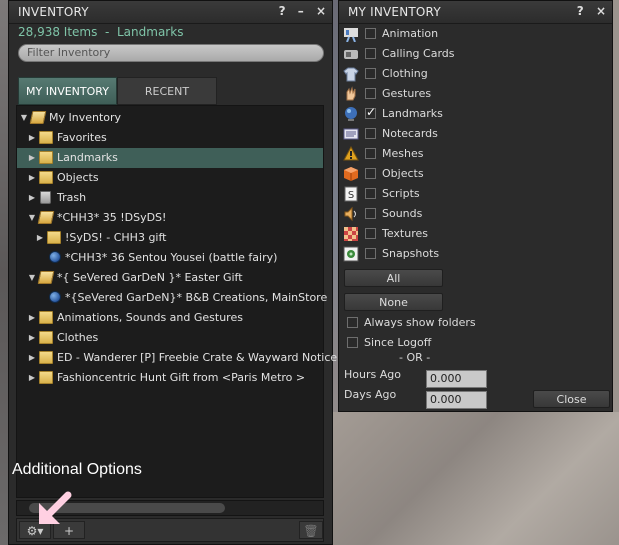 The width and height of the screenshot is (619, 545). What do you see at coordinates (394, 12) in the screenshot?
I see `filters-title: MY INVENTORY` at bounding box center [394, 12].